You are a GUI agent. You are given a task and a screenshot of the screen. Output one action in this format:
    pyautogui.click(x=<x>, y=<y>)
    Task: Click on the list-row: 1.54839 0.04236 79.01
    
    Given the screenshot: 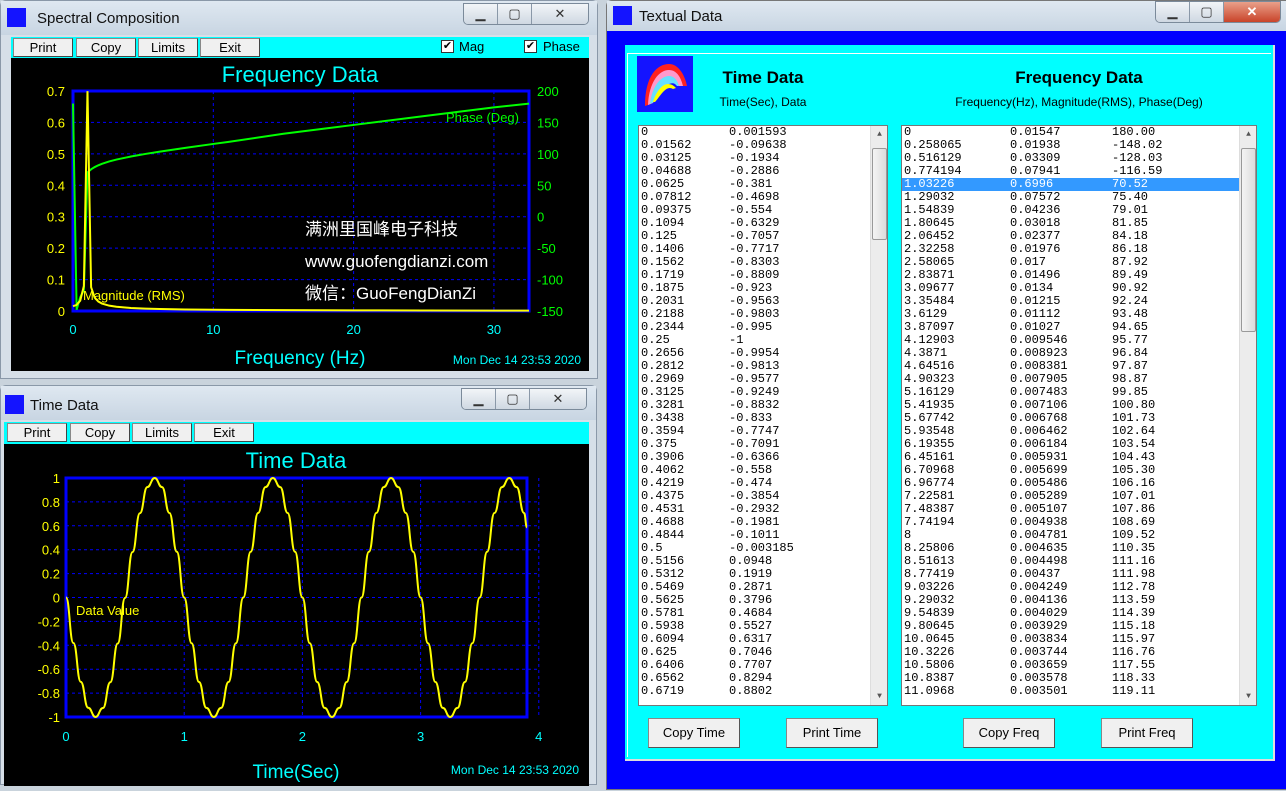 What is the action you would take?
    pyautogui.click(x=1079, y=210)
    